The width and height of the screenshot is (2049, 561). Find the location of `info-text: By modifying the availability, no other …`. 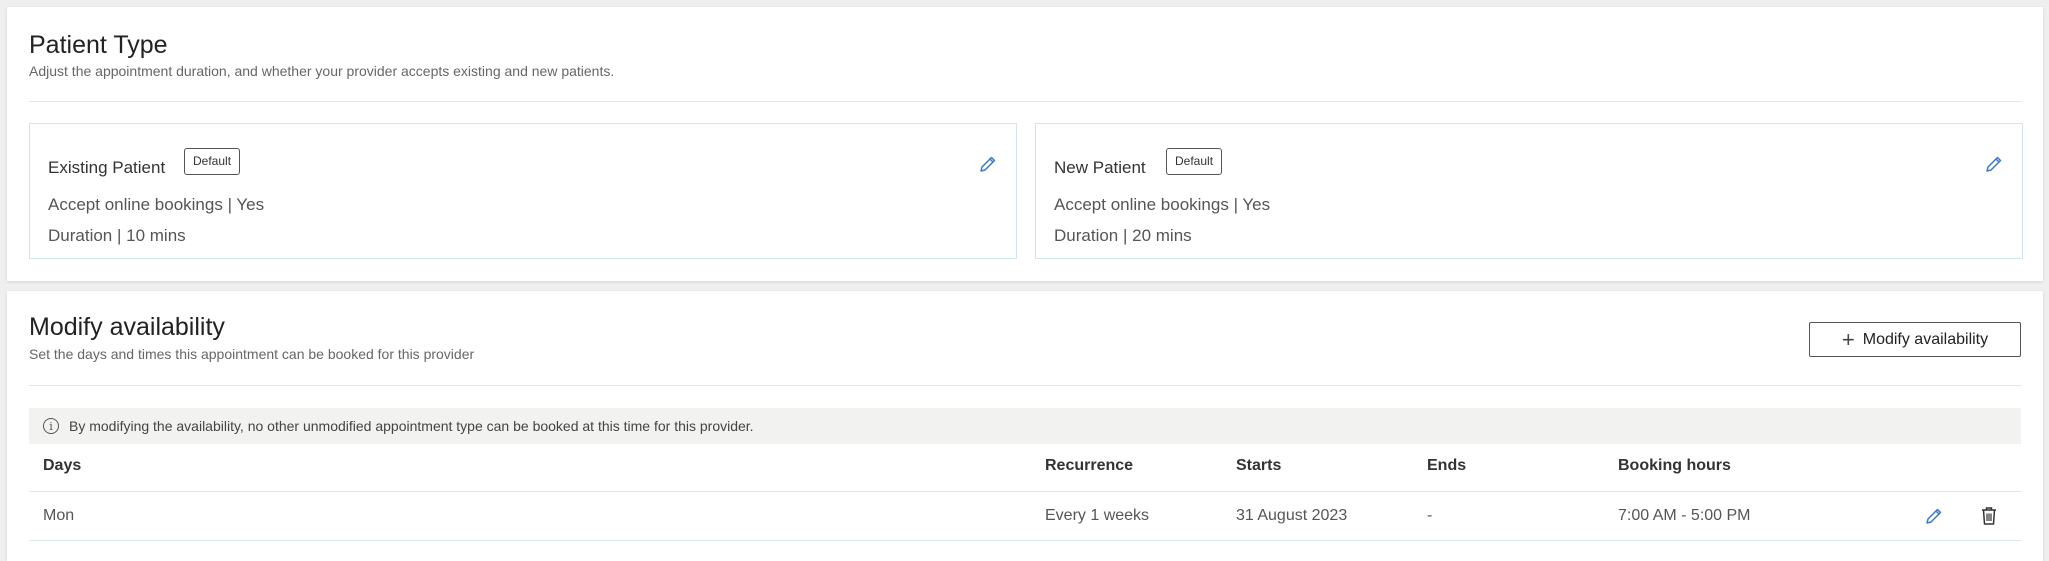

info-text: By modifying the availability, no other … is located at coordinates (411, 426).